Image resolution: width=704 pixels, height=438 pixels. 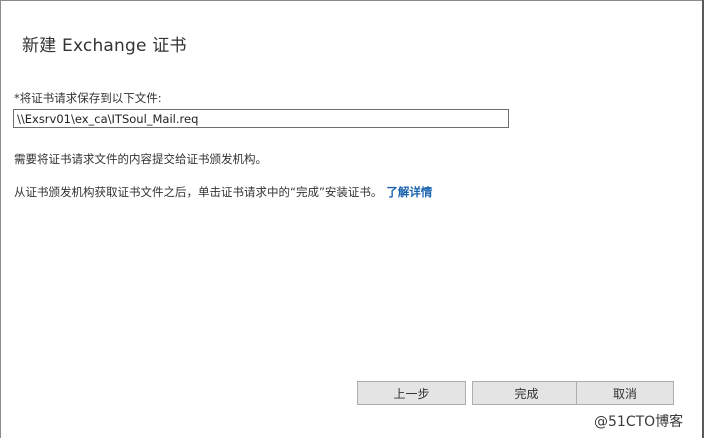 What do you see at coordinates (198, 192) in the screenshot?
I see `install-info-message: 从证书颁发机构获取证书文件之后，单击证书请求中的“完成”安装证书。` at bounding box center [198, 192].